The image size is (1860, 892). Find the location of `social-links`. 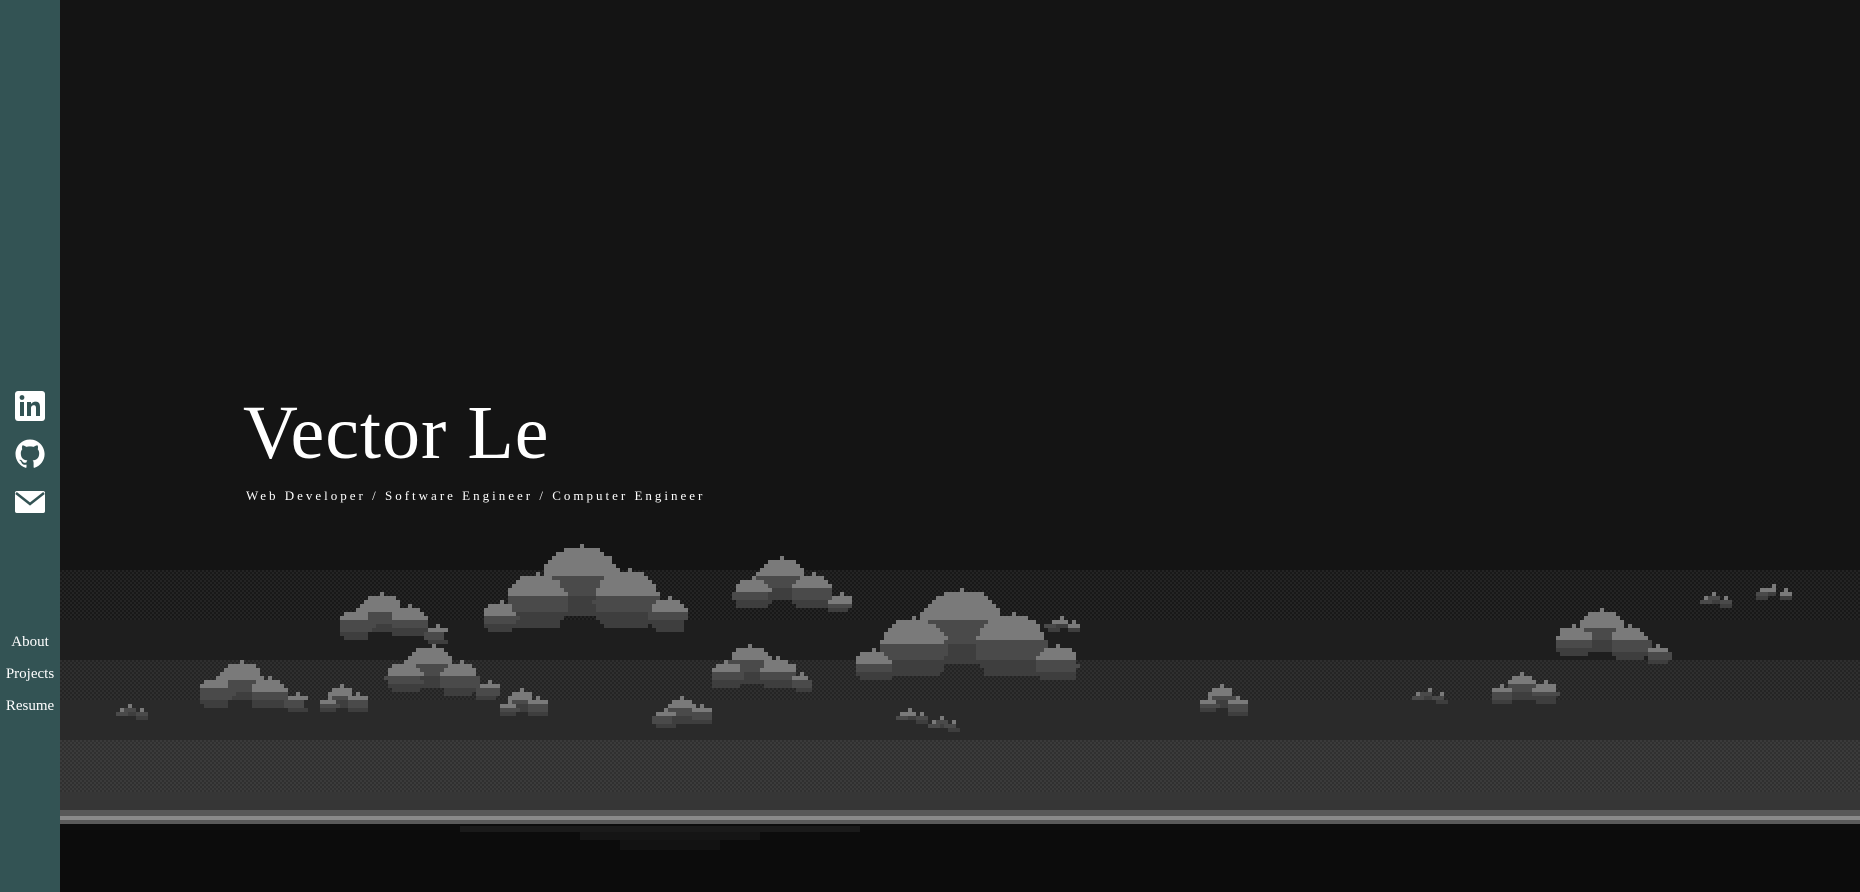

social-links is located at coordinates (30, 462).